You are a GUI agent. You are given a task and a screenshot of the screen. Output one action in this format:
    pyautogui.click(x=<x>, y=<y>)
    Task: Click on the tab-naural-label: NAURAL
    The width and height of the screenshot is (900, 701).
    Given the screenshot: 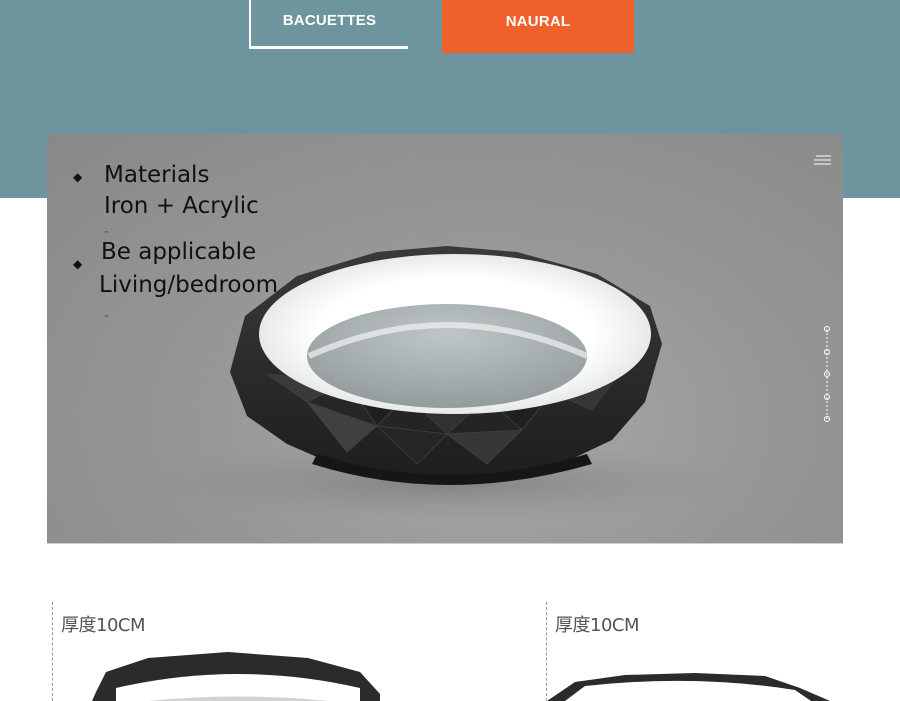 What is the action you would take?
    pyautogui.click(x=538, y=21)
    